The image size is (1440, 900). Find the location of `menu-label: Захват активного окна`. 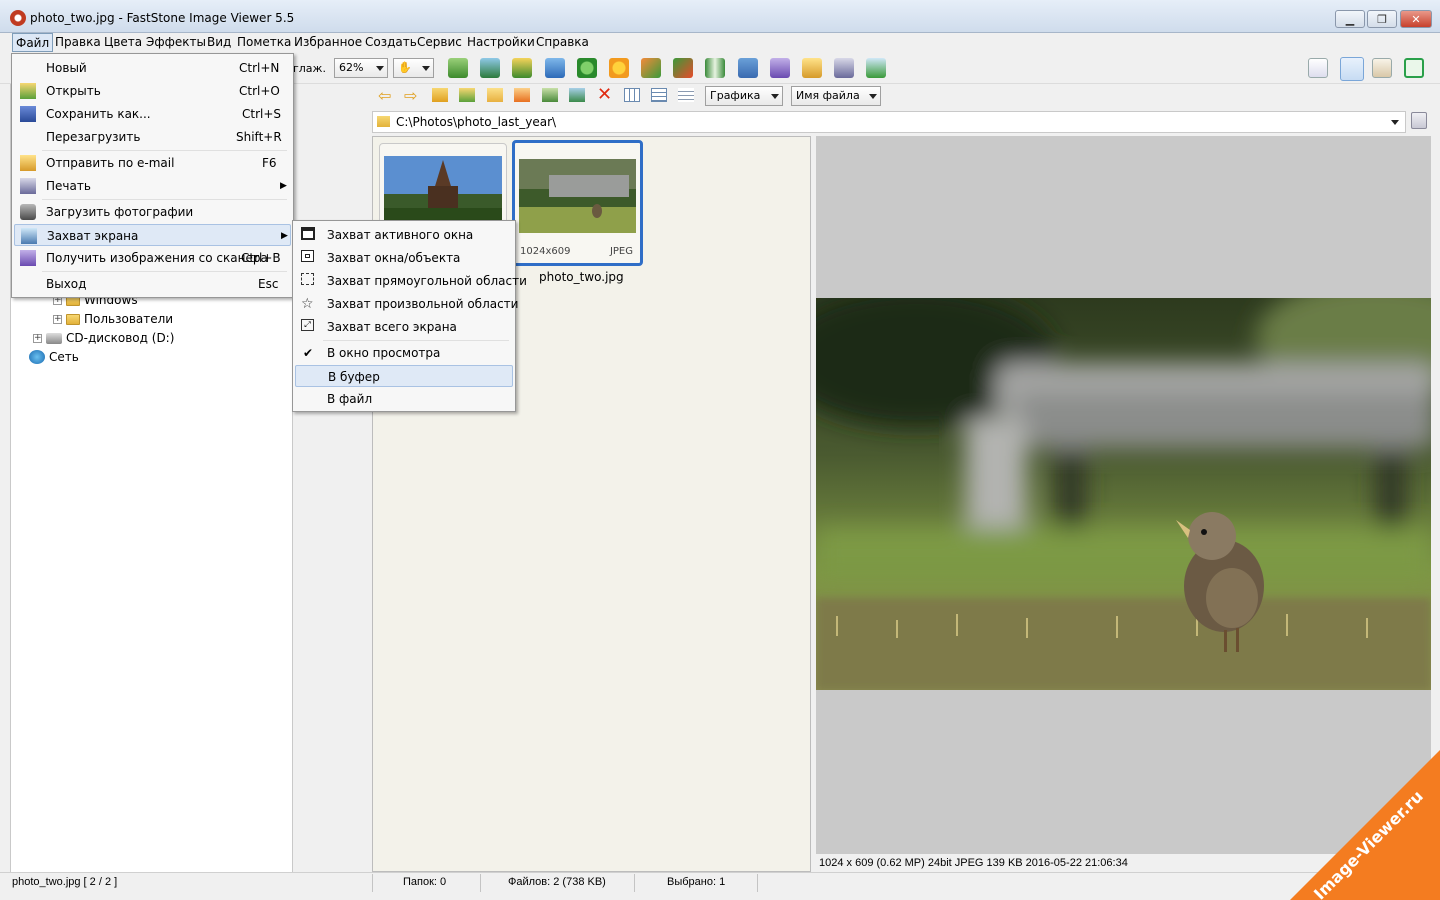

menu-label: Захват активного окна is located at coordinates (400, 235).